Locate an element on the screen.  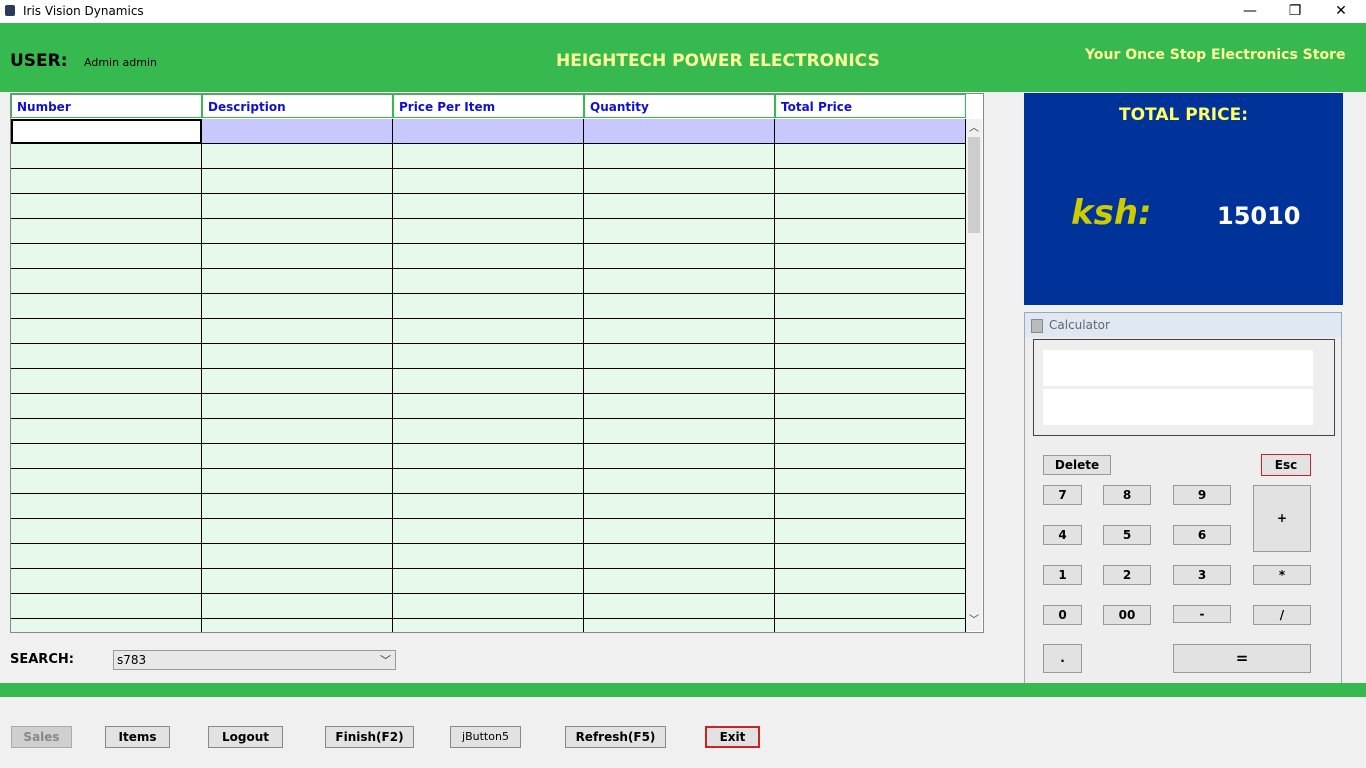
calculator-expression-field is located at coordinates (1178, 368).